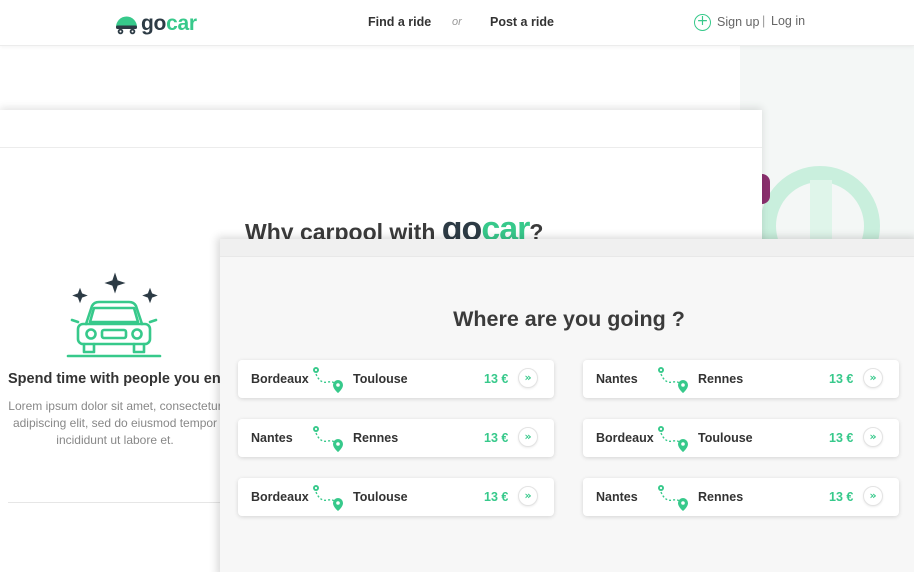 Image resolution: width=914 pixels, height=572 pixels. I want to click on hero-background, so click(827, 146).